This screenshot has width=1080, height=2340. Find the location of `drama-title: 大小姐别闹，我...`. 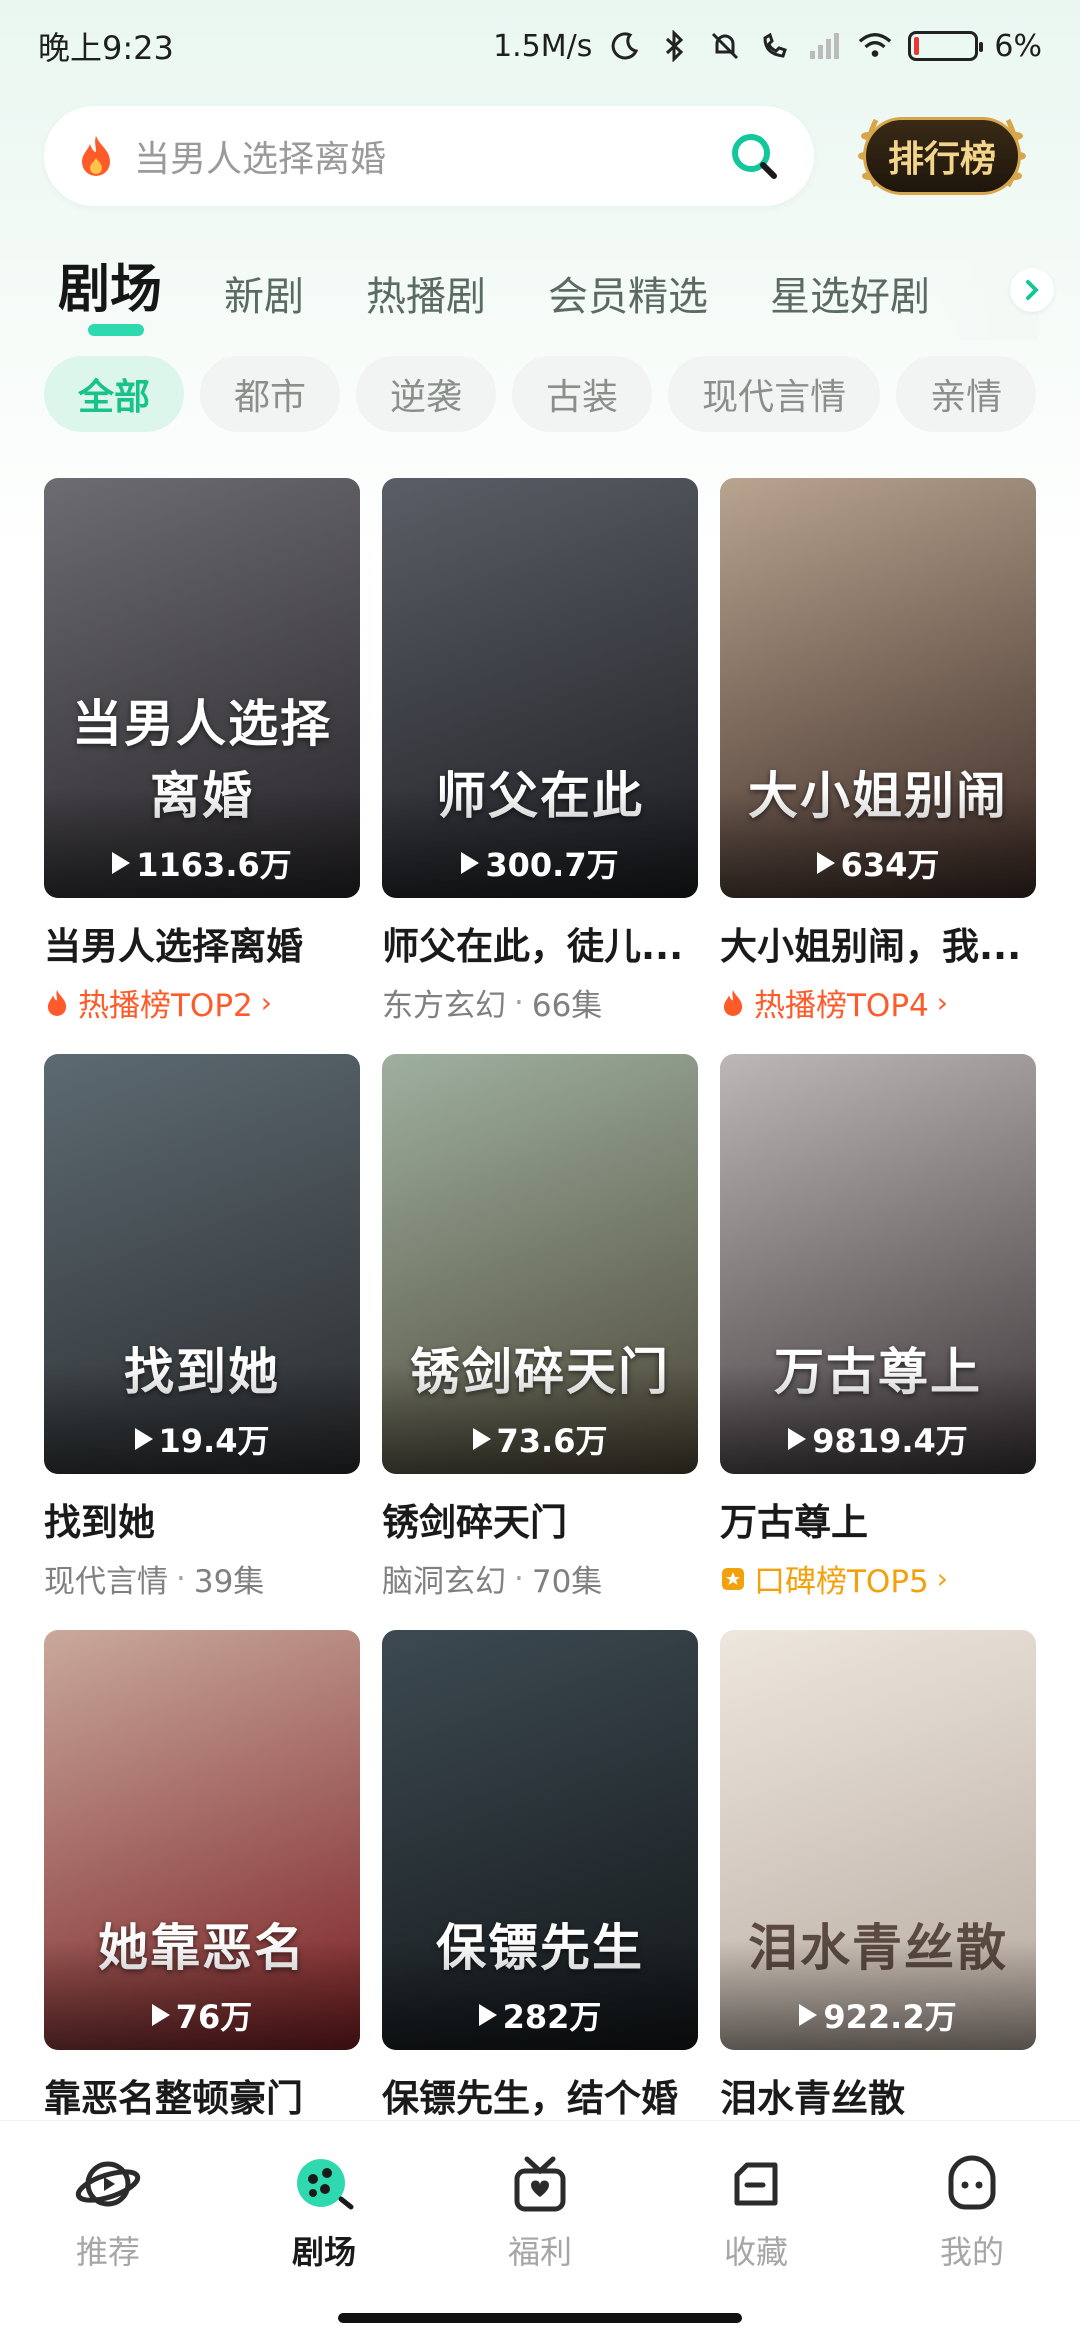

drama-title: 大小姐别闹，我... is located at coordinates (878, 943).